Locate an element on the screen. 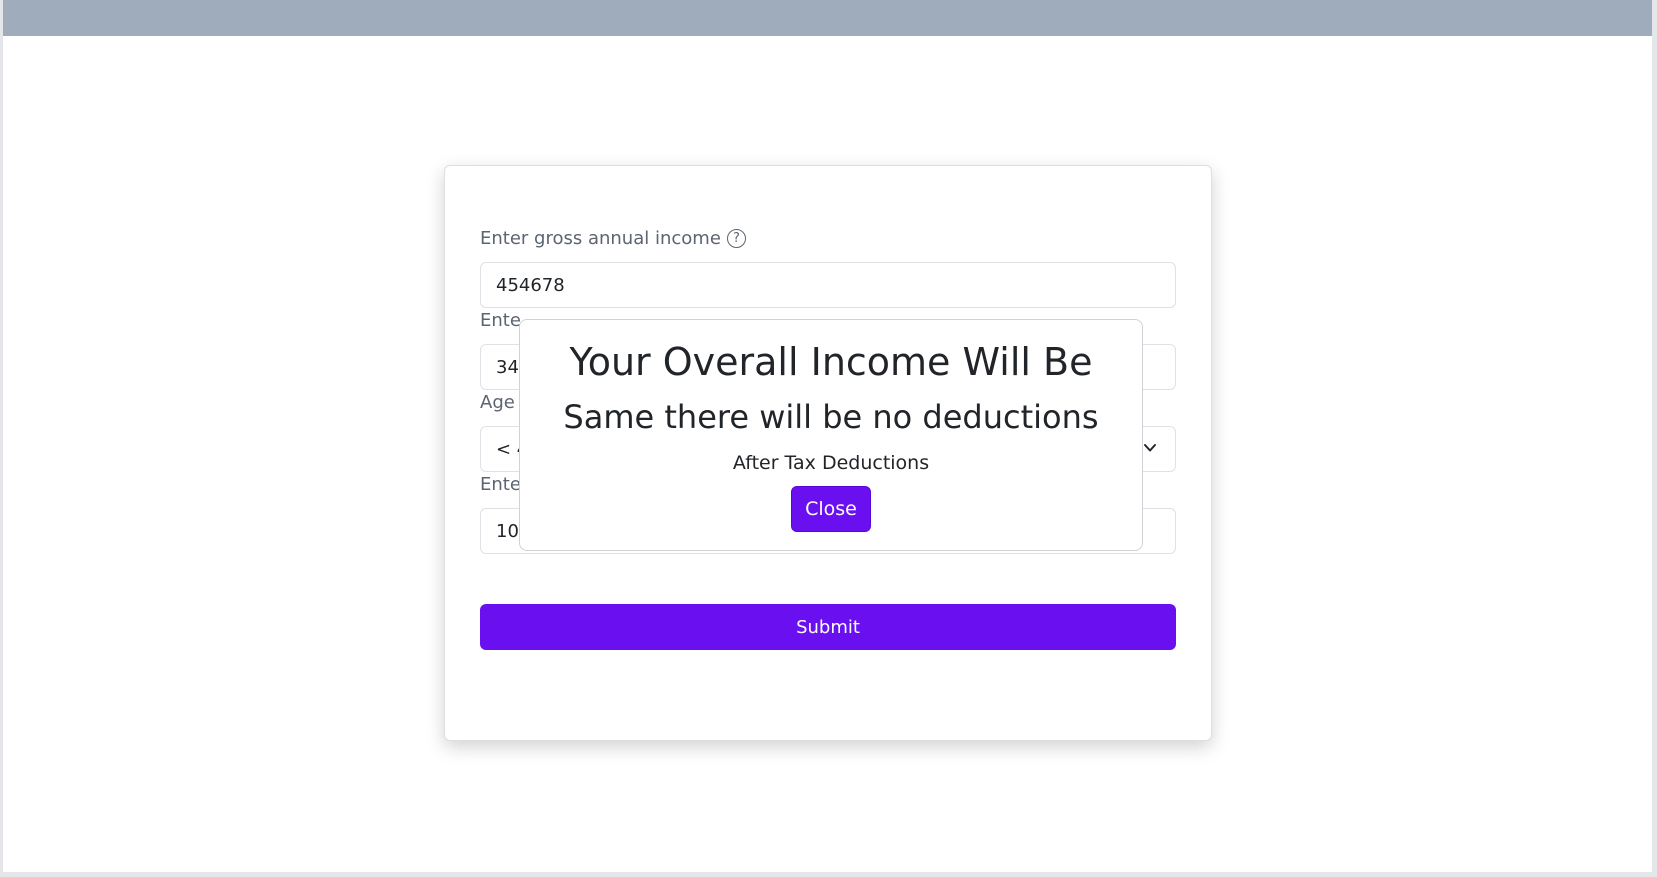 The height and width of the screenshot is (877, 1657). income-input-value: 454678 is located at coordinates (530, 285).